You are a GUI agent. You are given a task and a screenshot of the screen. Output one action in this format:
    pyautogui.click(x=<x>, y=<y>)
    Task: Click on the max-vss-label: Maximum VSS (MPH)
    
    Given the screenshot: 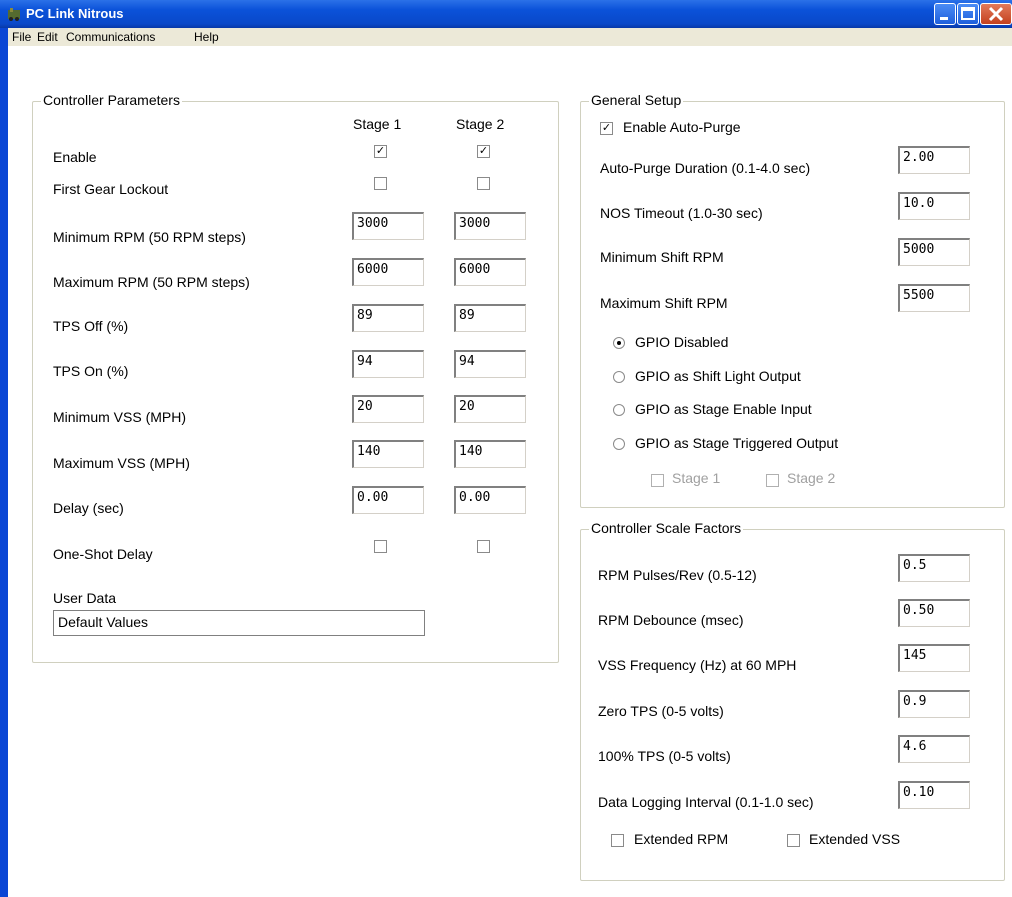 What is the action you would take?
    pyautogui.click(x=121, y=463)
    